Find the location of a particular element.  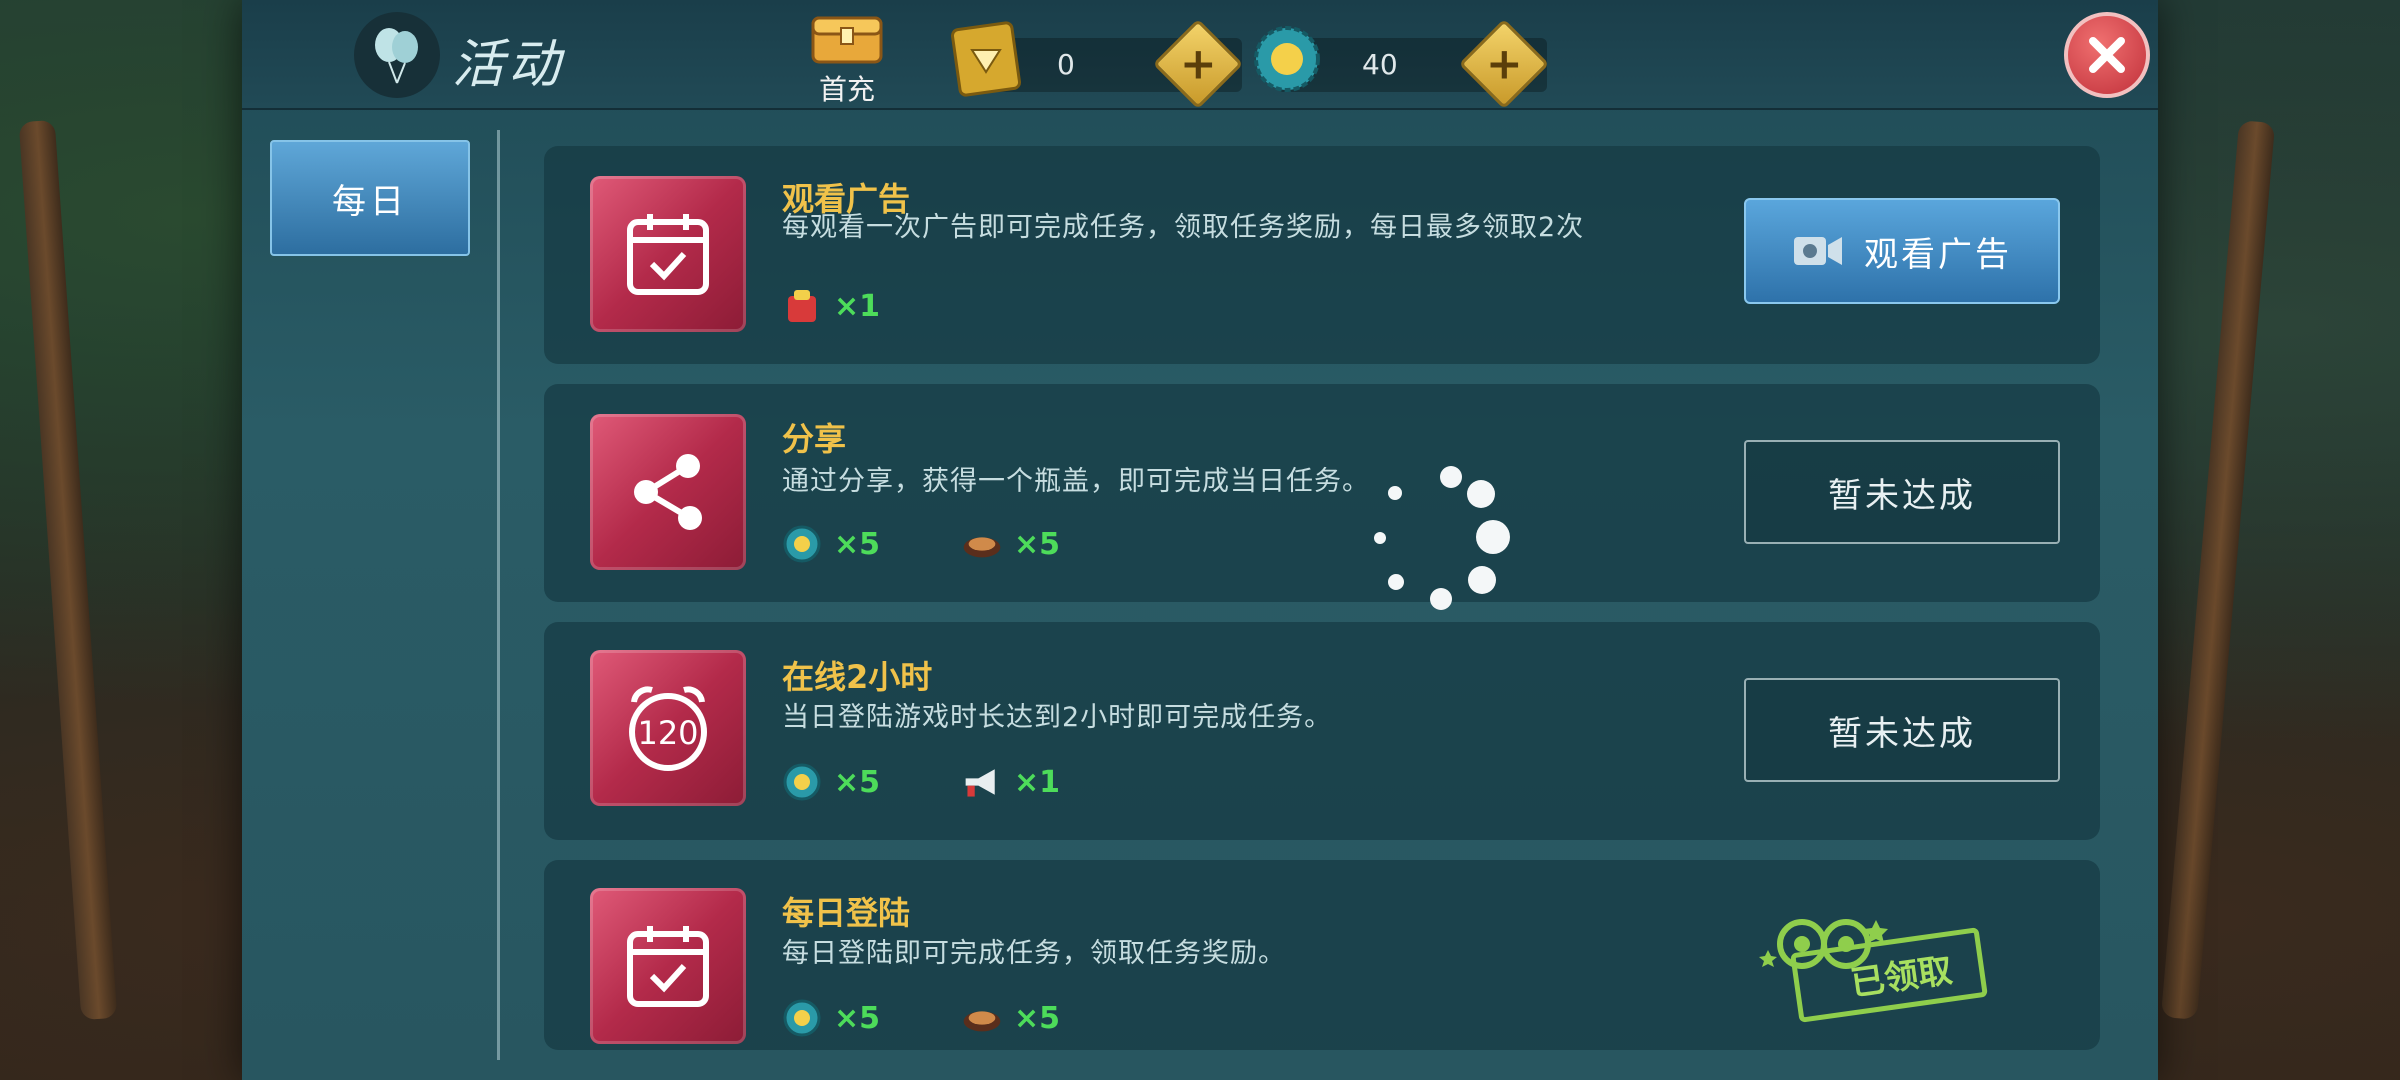

diamond-card-icon is located at coordinates (986, 59).